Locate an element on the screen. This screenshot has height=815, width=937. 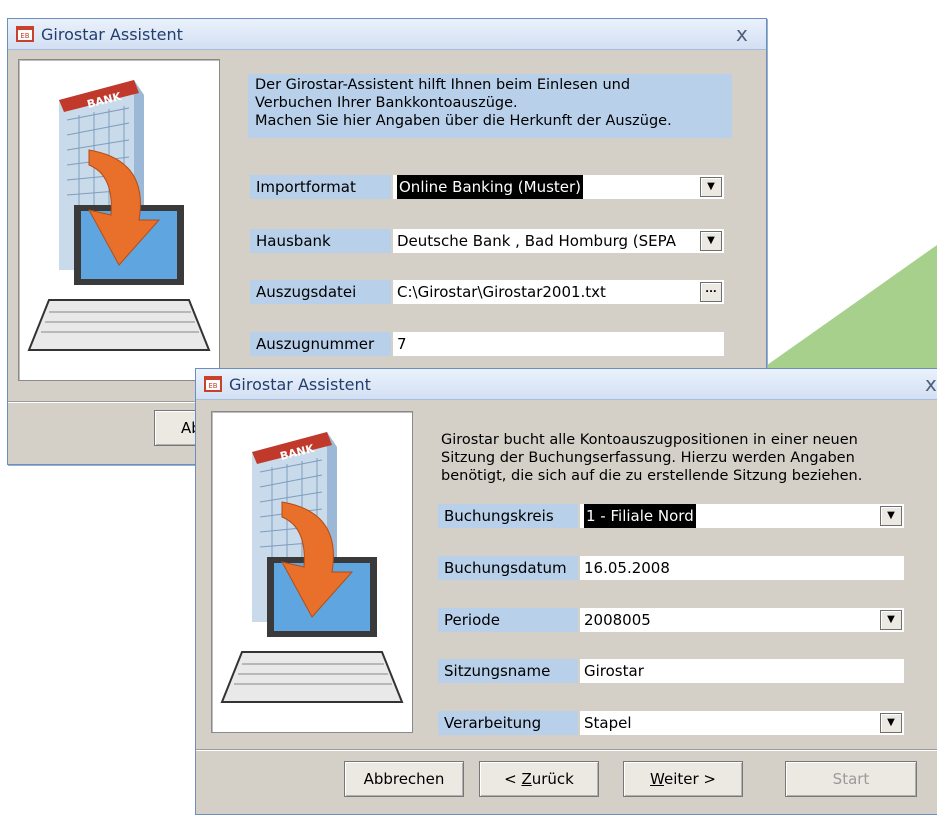
back-button-rest: urück is located at coordinates (552, 779).